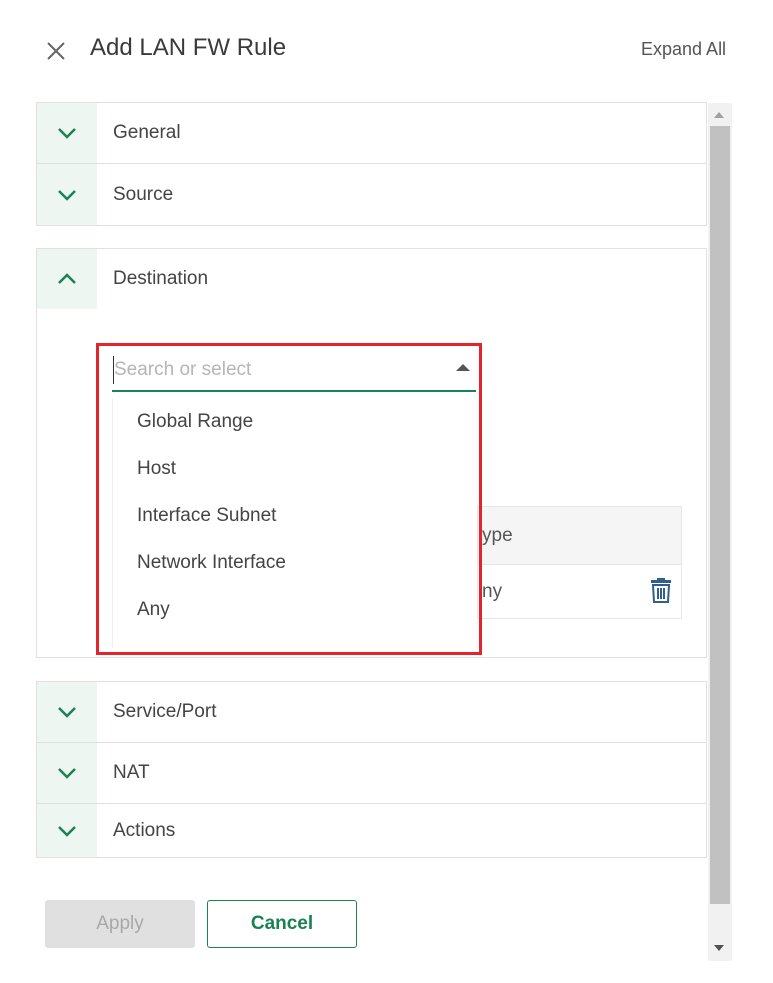 This screenshot has width=773, height=983. Describe the element at coordinates (67, 279) in the screenshot. I see `chevron-up-icon` at that location.